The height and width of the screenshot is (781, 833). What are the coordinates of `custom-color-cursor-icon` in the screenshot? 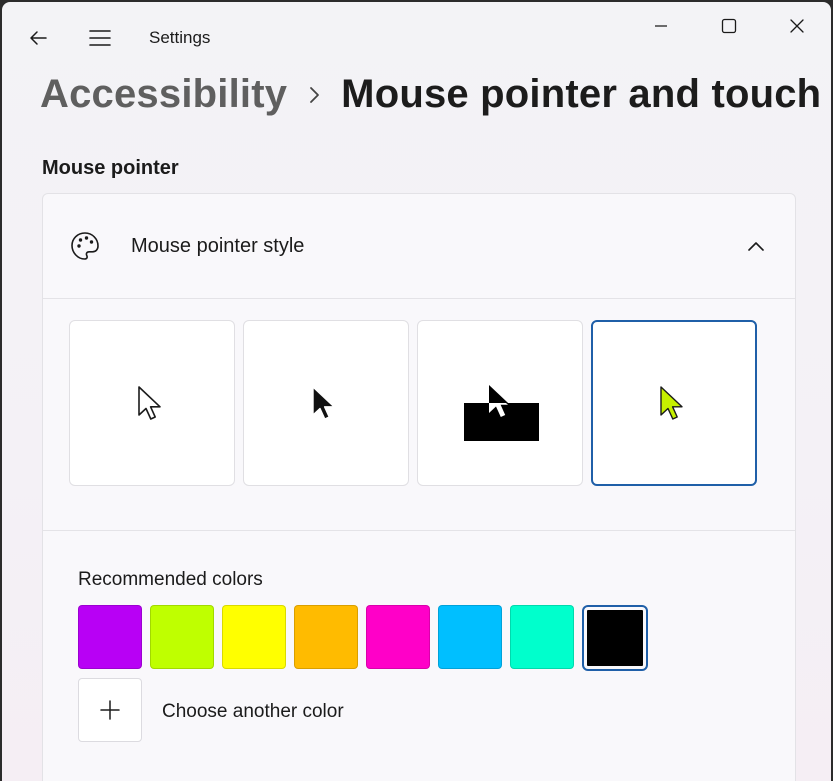 It's located at (671, 403).